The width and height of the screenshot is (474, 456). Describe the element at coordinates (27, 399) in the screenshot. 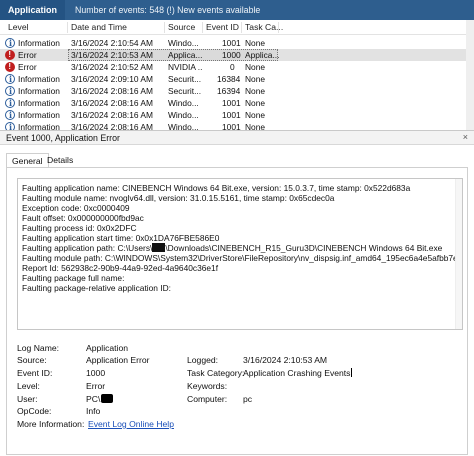

I see `user-label: User:` at that location.